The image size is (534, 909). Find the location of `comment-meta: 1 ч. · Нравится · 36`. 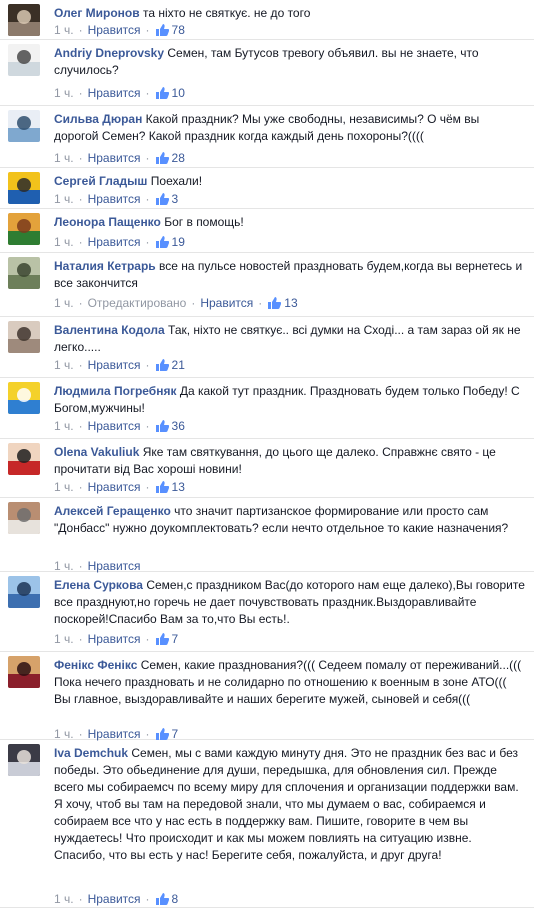

comment-meta: 1 ч. · Нравится · 36 is located at coordinates (119, 426).